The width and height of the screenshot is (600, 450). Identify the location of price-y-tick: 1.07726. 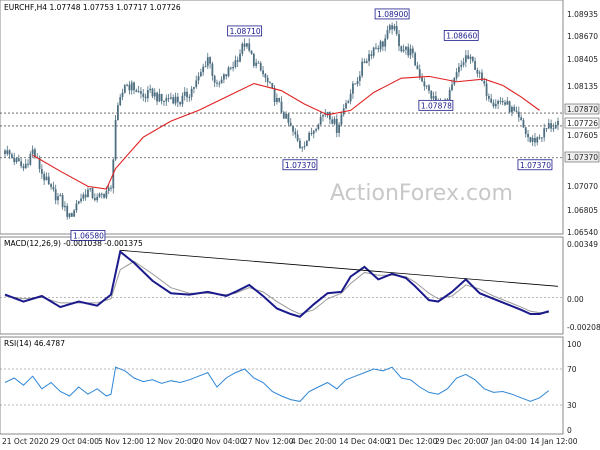
(582, 123).